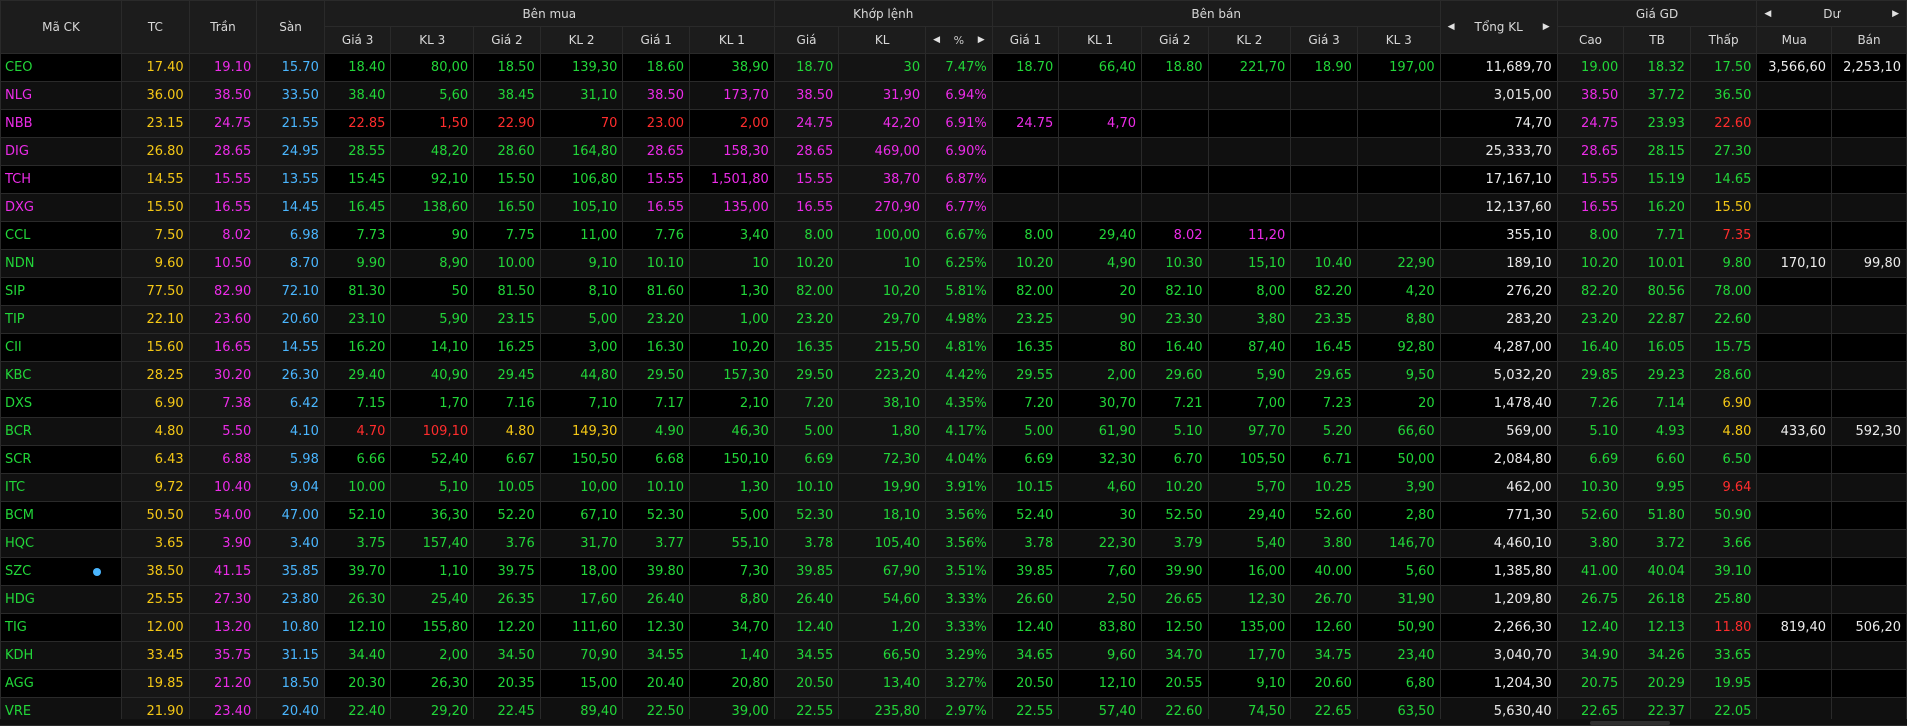  Describe the element at coordinates (1451, 27) in the screenshot. I see `scroll-left-icon: ◀` at that location.